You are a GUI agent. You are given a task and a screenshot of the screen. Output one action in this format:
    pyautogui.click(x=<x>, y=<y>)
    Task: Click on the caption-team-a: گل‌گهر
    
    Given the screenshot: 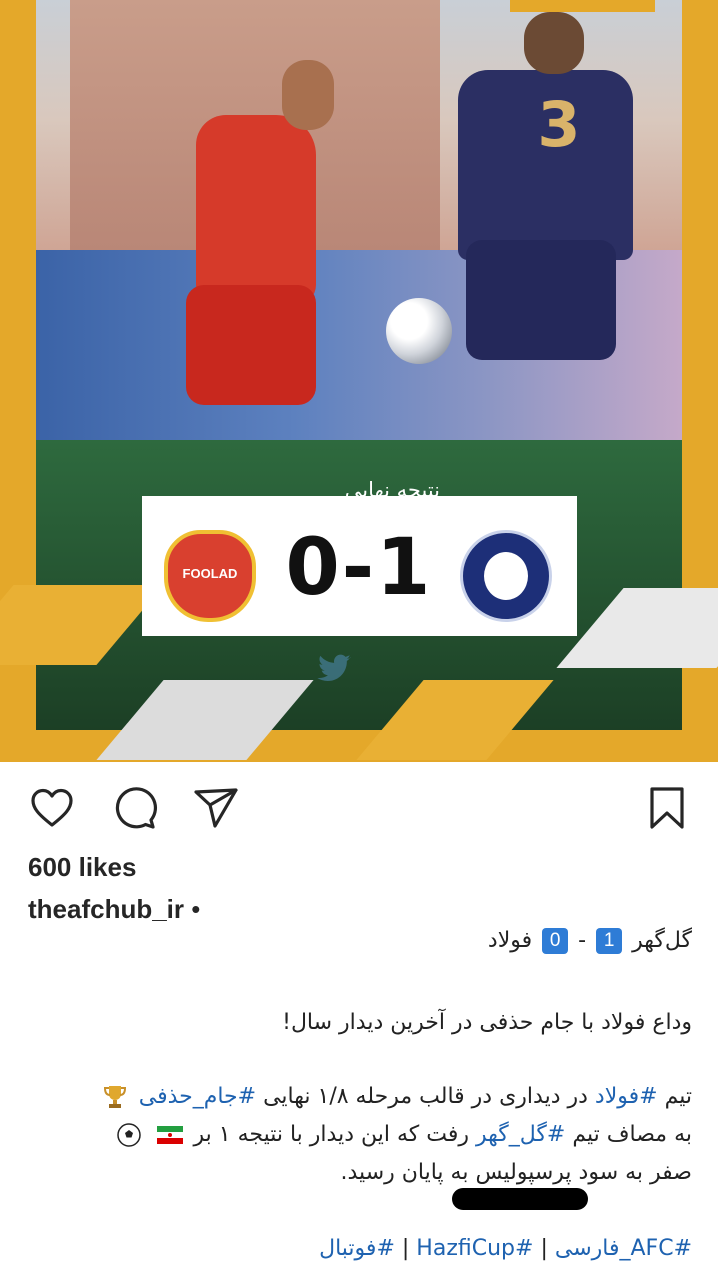 What is the action you would take?
    pyautogui.click(x=662, y=940)
    